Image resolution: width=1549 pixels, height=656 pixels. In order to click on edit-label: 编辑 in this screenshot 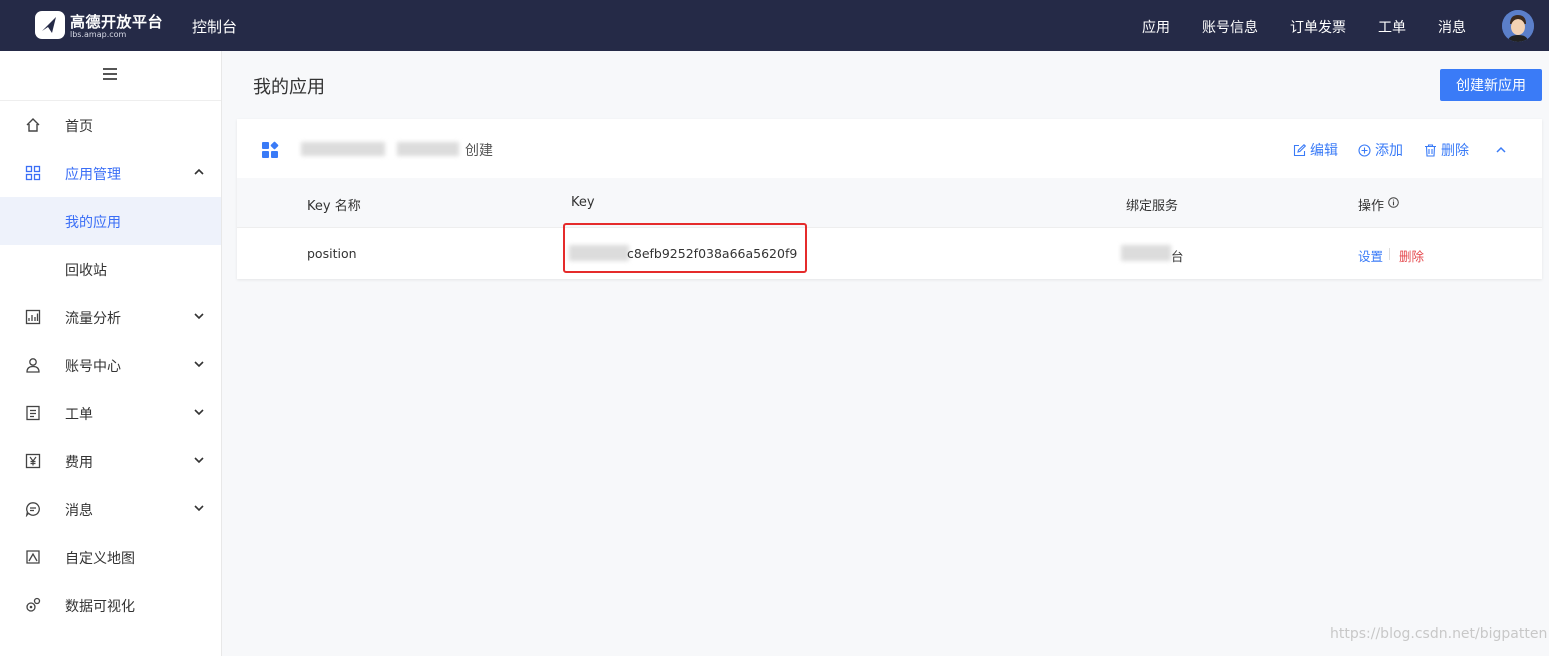, I will do `click(1324, 151)`.